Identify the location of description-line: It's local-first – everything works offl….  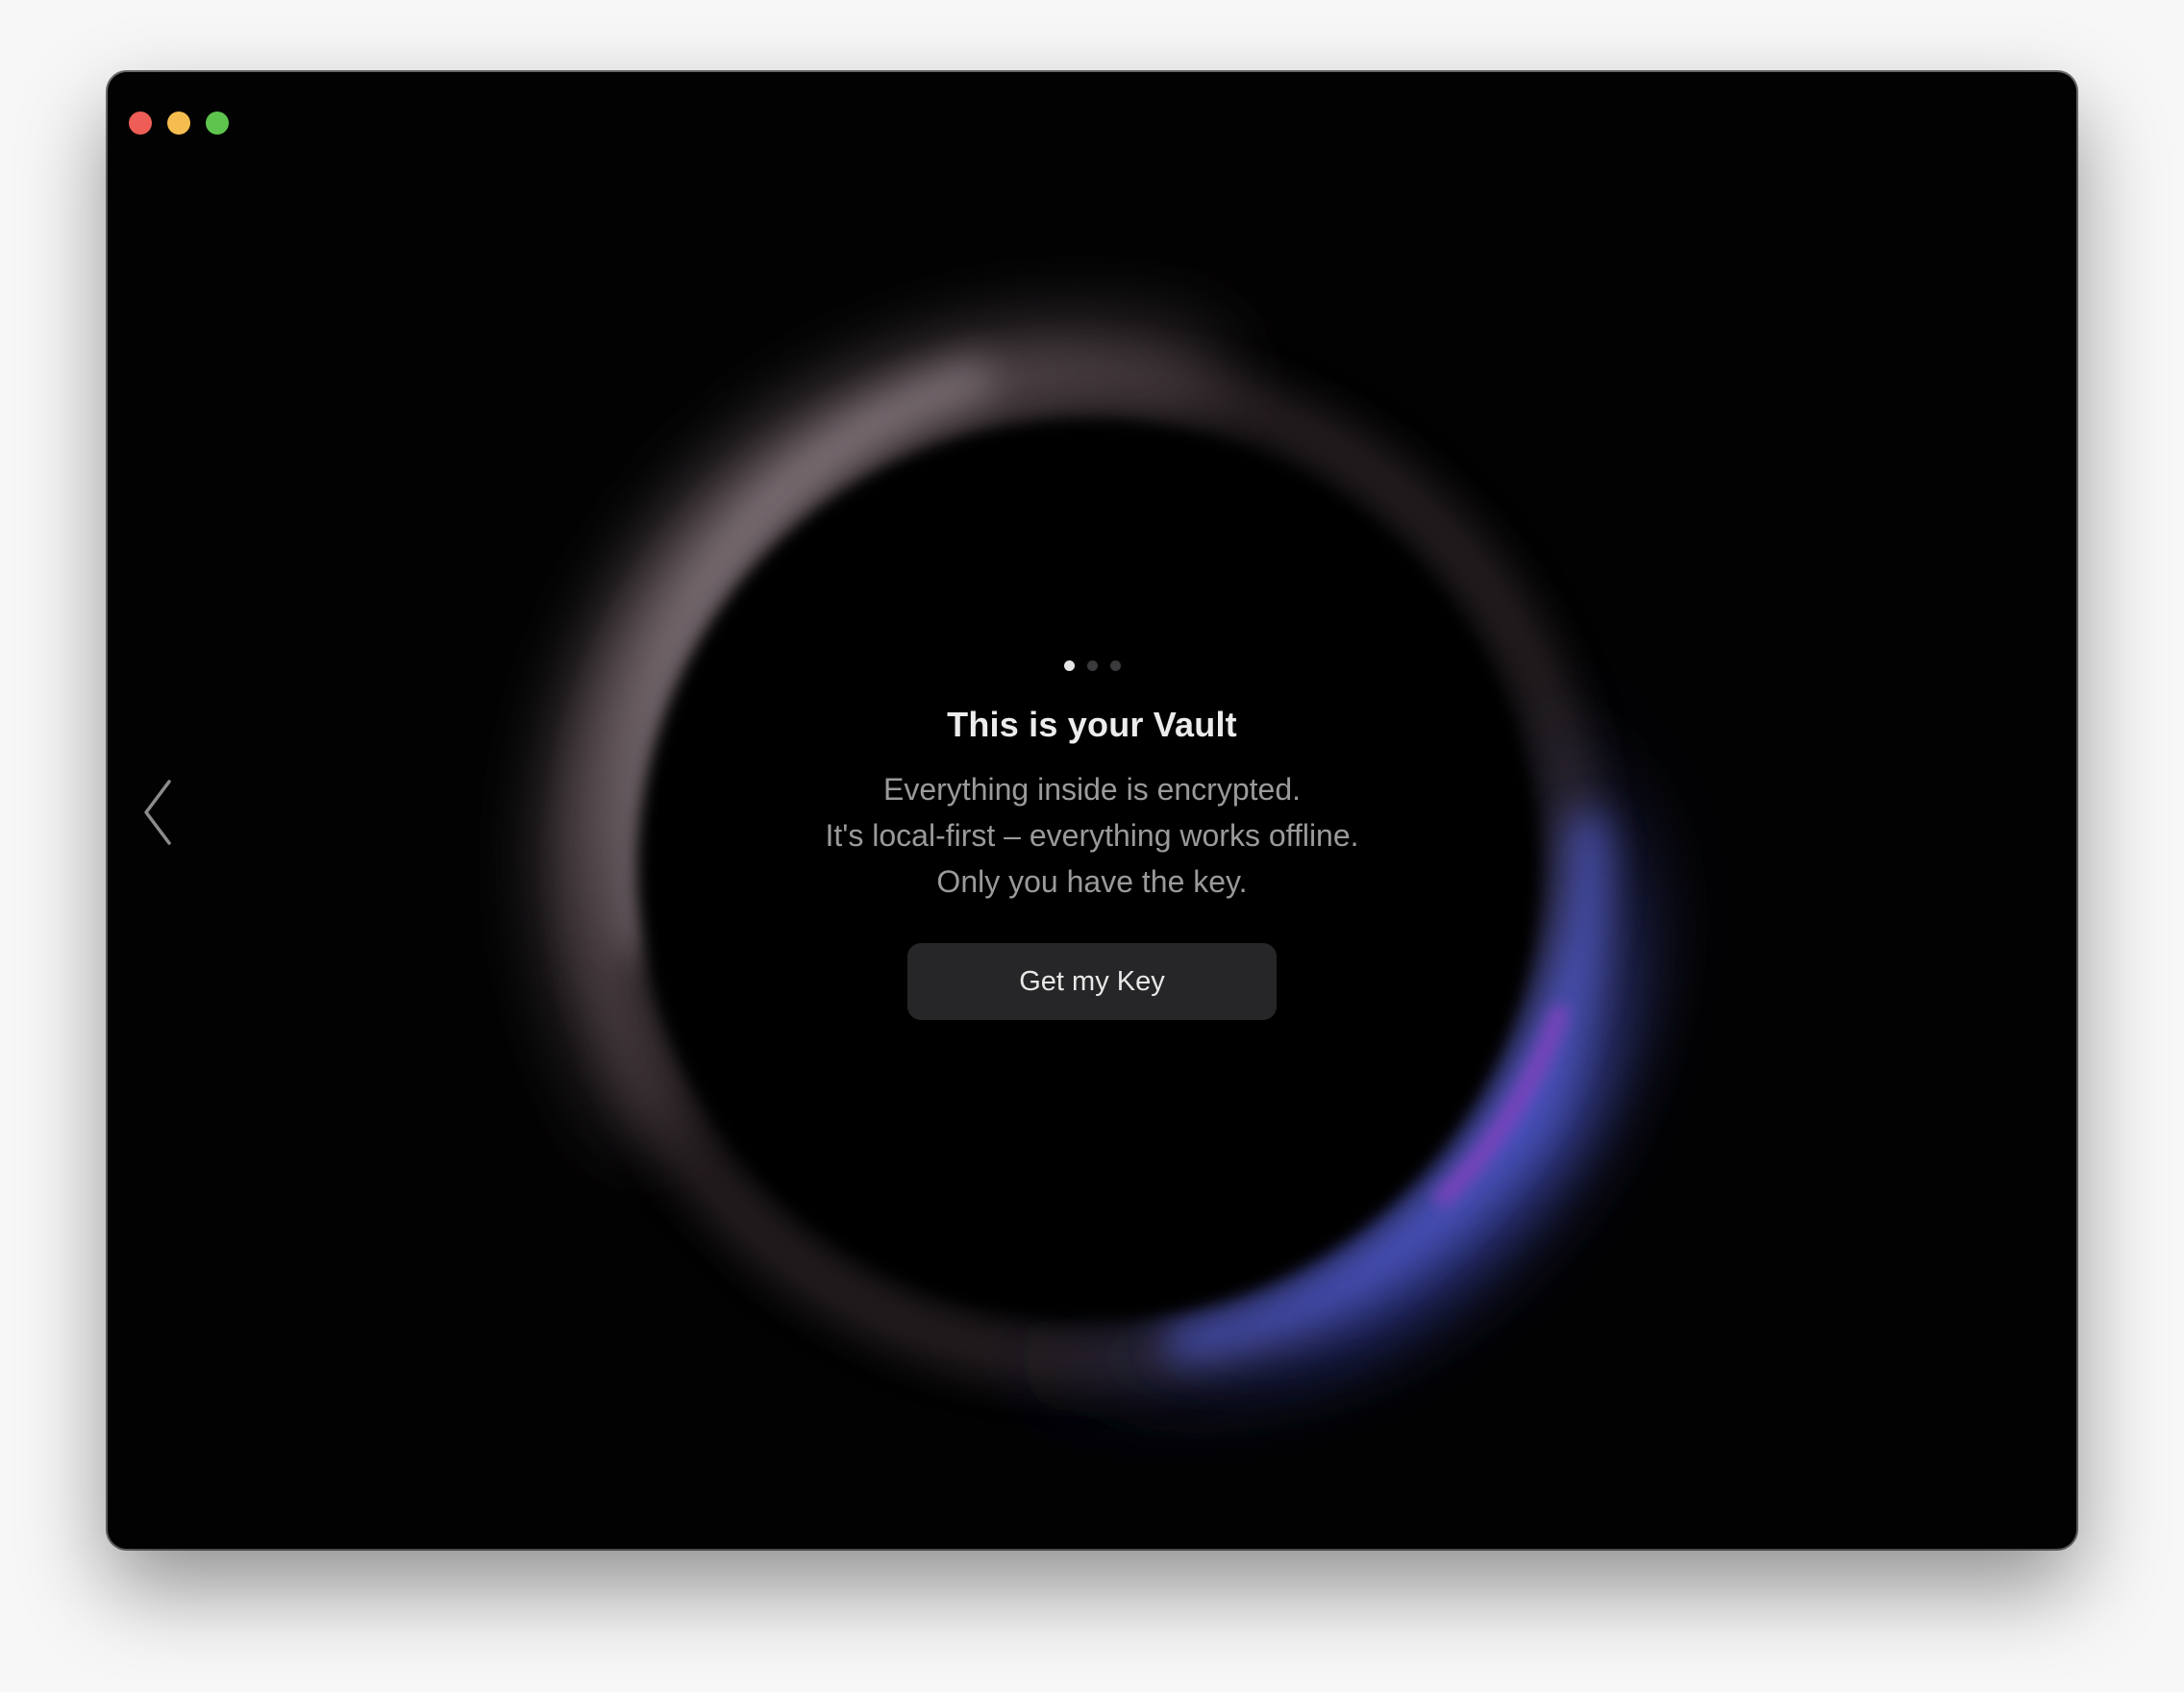
(1092, 835).